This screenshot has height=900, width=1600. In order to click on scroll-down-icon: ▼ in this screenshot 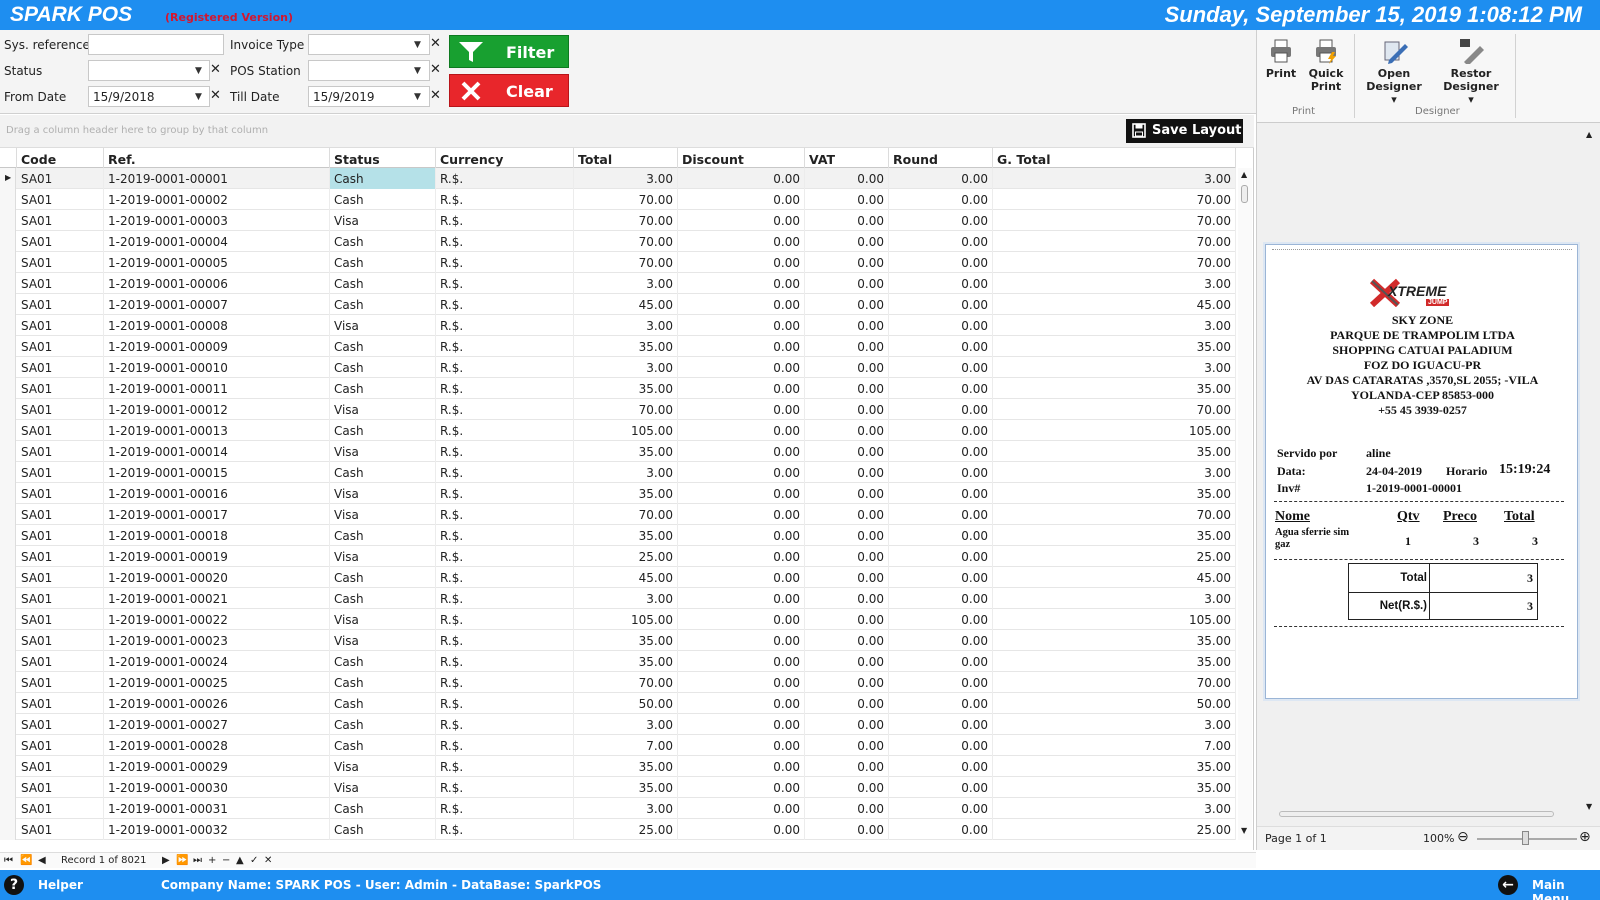, I will do `click(1244, 830)`.